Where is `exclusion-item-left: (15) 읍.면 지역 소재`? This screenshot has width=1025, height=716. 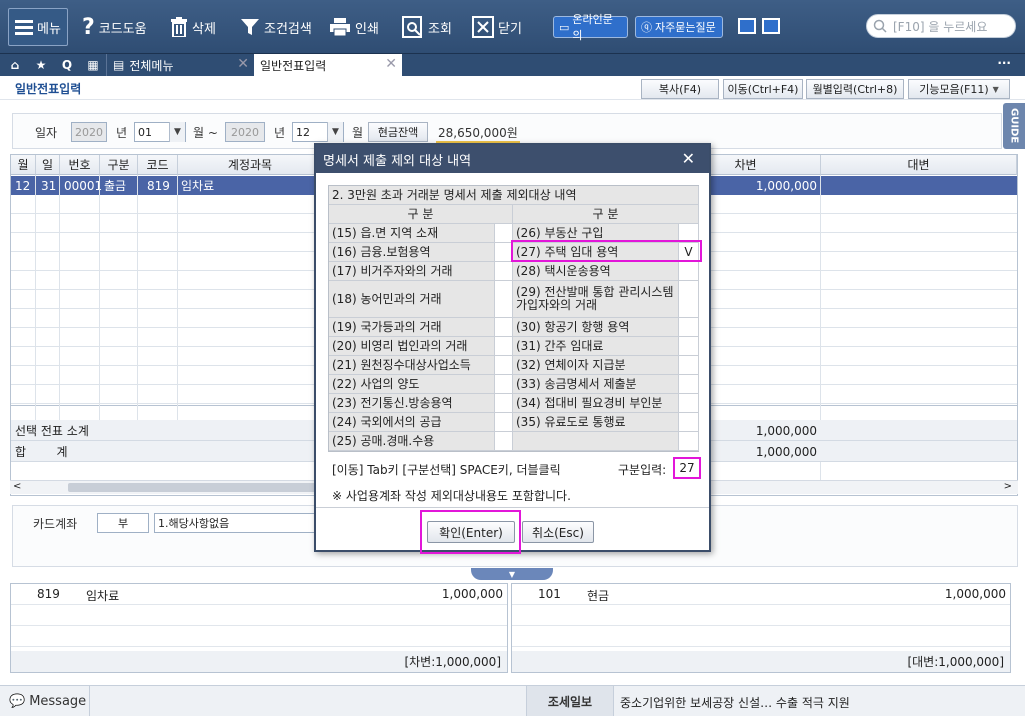 exclusion-item-left: (15) 읍.면 지역 소재 is located at coordinates (412, 233).